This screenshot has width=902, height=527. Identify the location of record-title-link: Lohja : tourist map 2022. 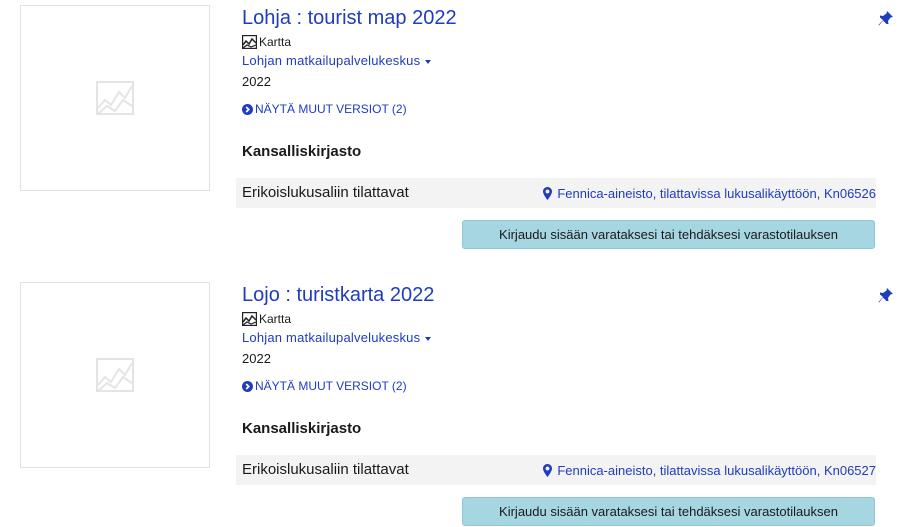
(349, 18).